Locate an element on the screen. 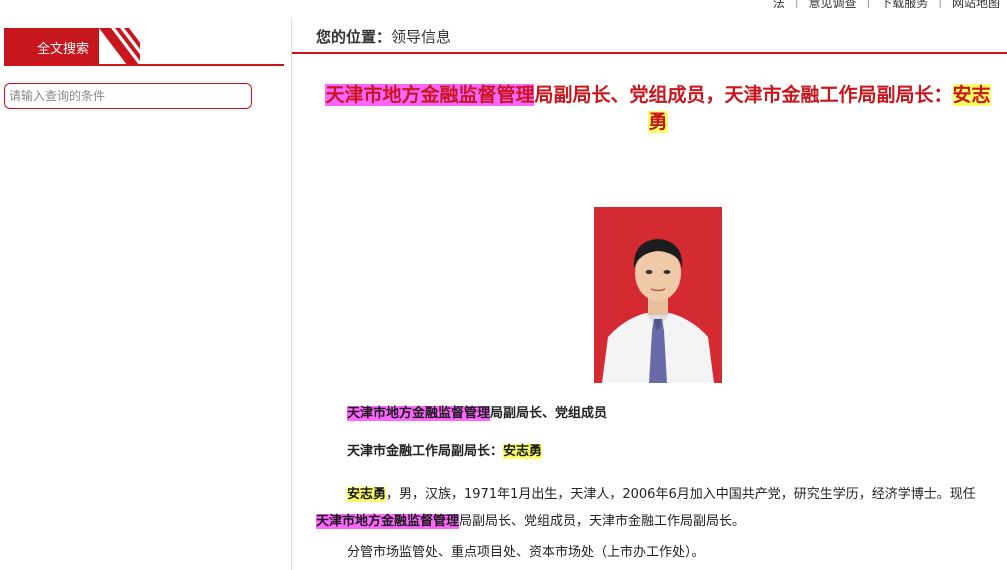  header-rule is located at coordinates (649, 53).